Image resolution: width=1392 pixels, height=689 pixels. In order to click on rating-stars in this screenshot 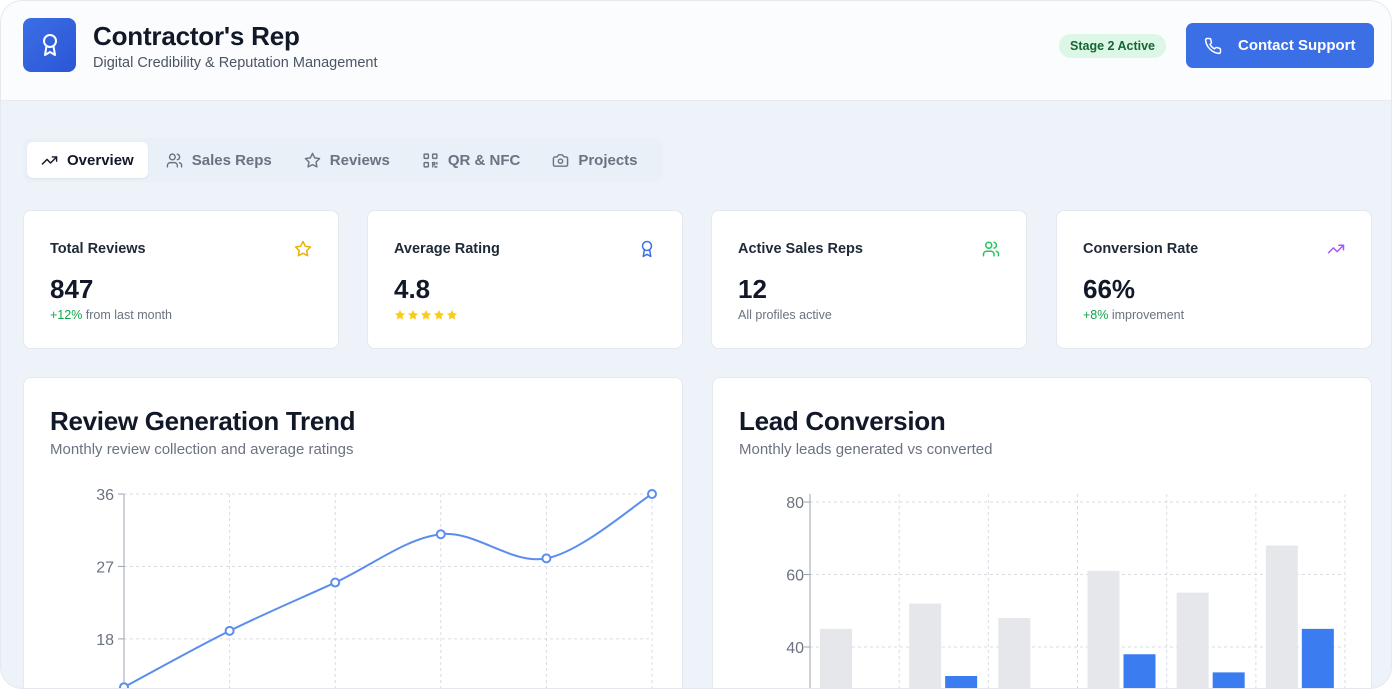, I will do `click(426, 315)`.